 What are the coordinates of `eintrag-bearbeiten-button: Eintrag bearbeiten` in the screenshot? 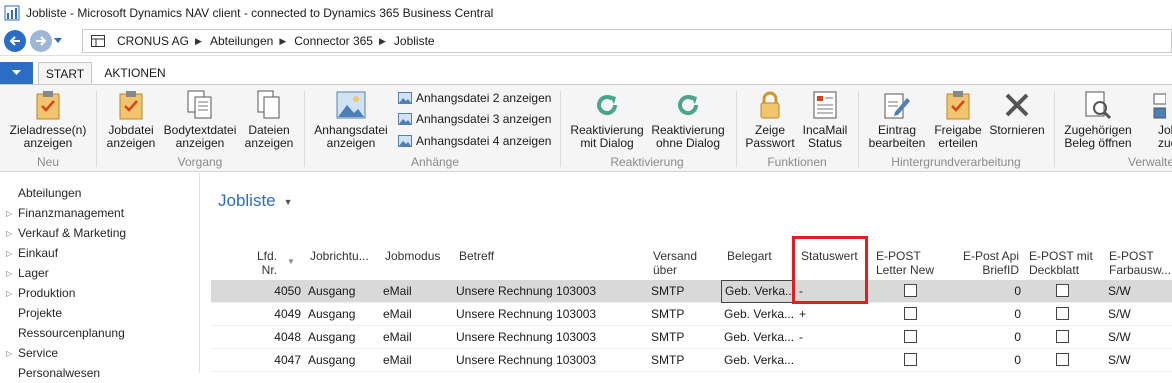 It's located at (897, 119).